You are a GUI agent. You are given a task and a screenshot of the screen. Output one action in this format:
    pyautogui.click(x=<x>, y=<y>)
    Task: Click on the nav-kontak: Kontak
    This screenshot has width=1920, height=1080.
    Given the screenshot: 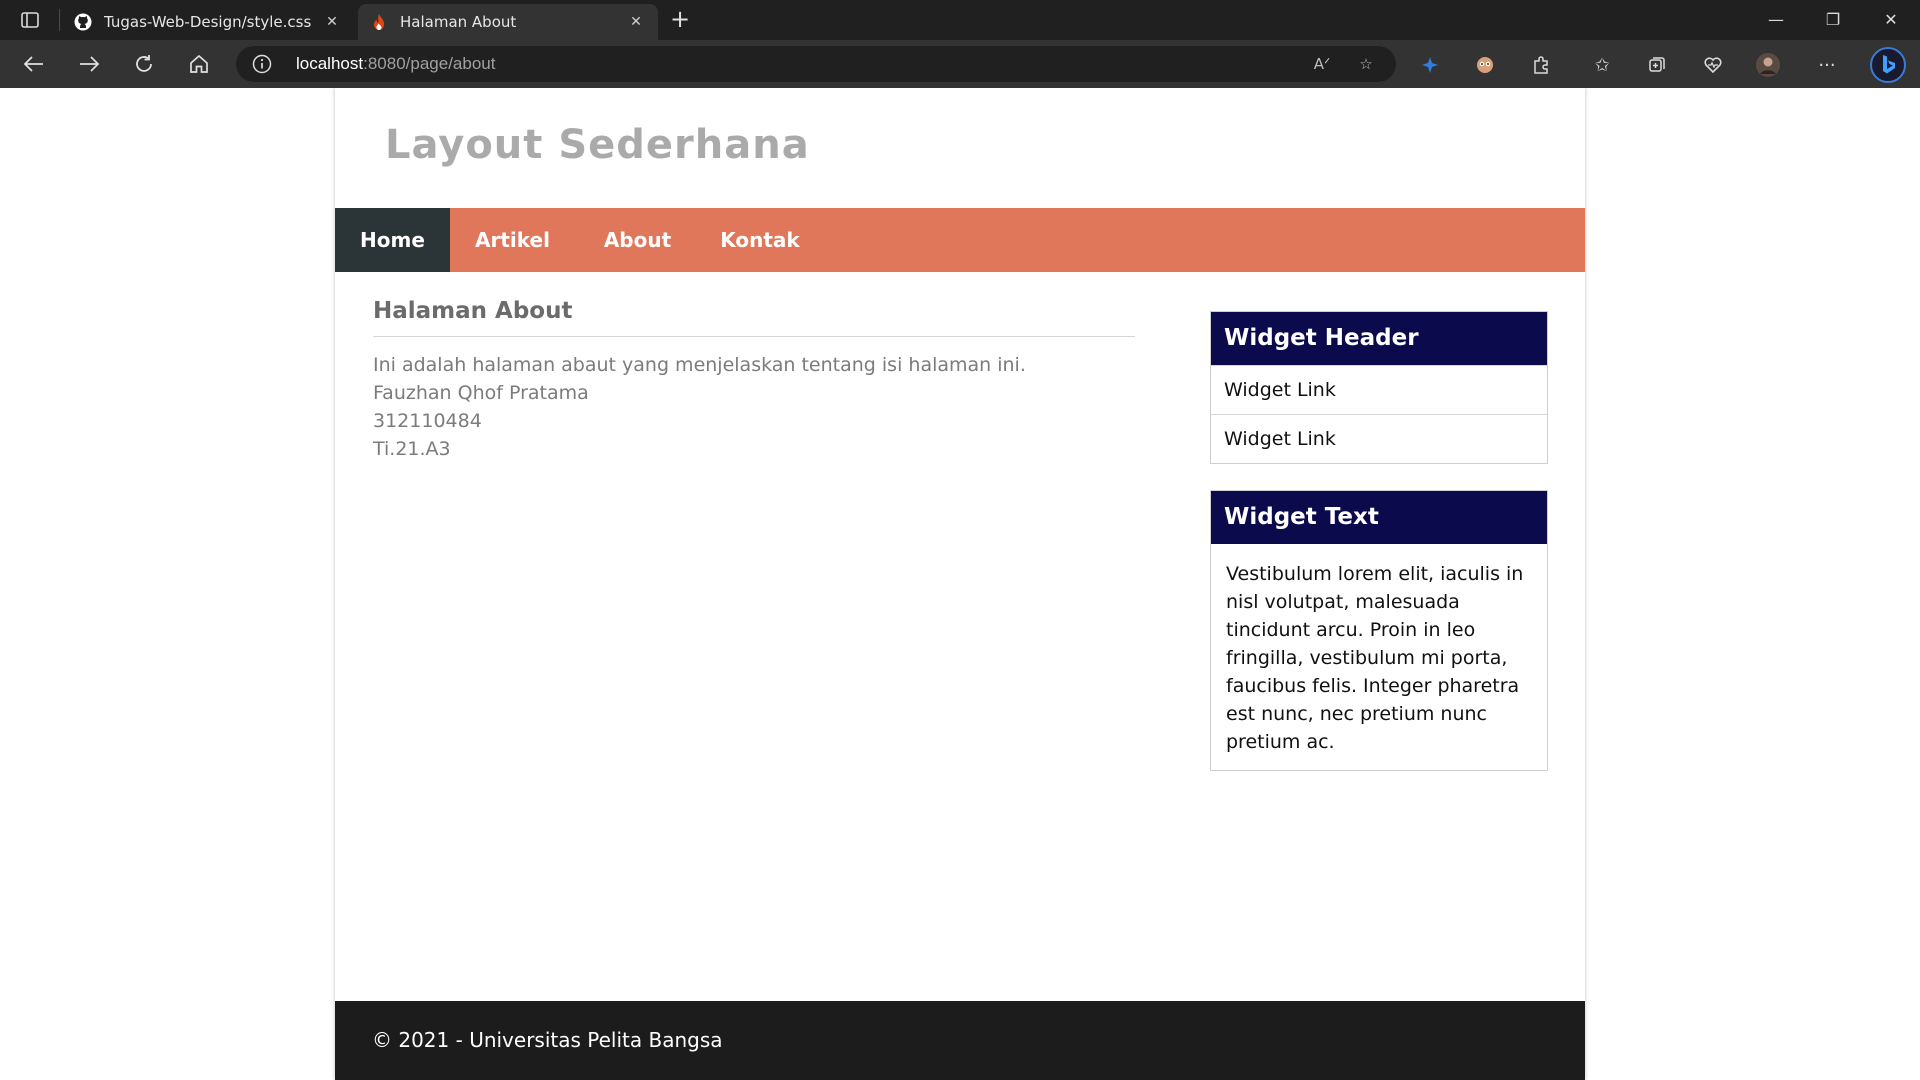 What is the action you would take?
    pyautogui.click(x=760, y=240)
    